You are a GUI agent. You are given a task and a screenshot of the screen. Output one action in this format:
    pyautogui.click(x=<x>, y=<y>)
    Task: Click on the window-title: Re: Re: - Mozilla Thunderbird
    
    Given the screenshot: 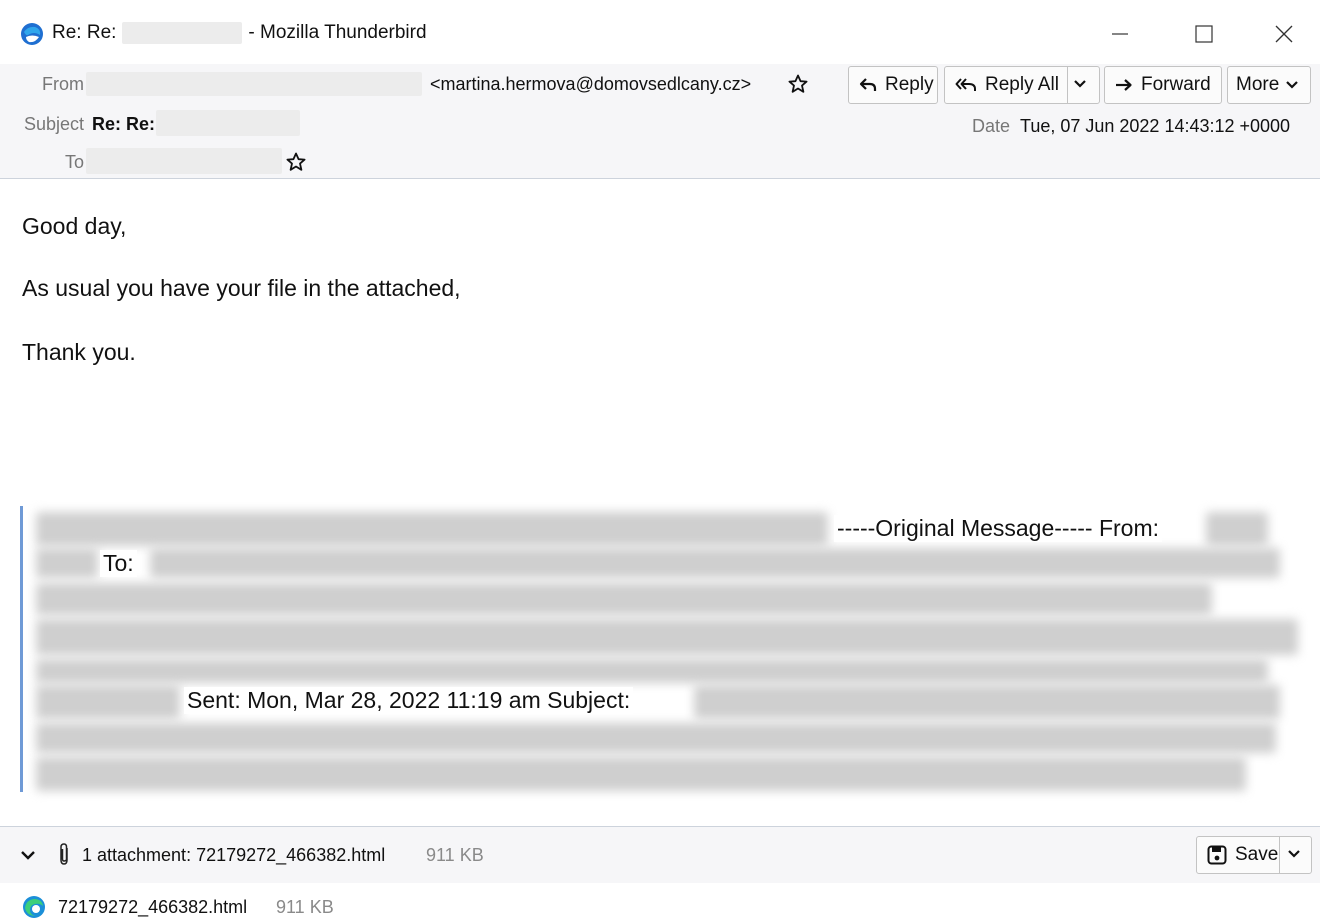 What is the action you would take?
    pyautogui.click(x=239, y=33)
    